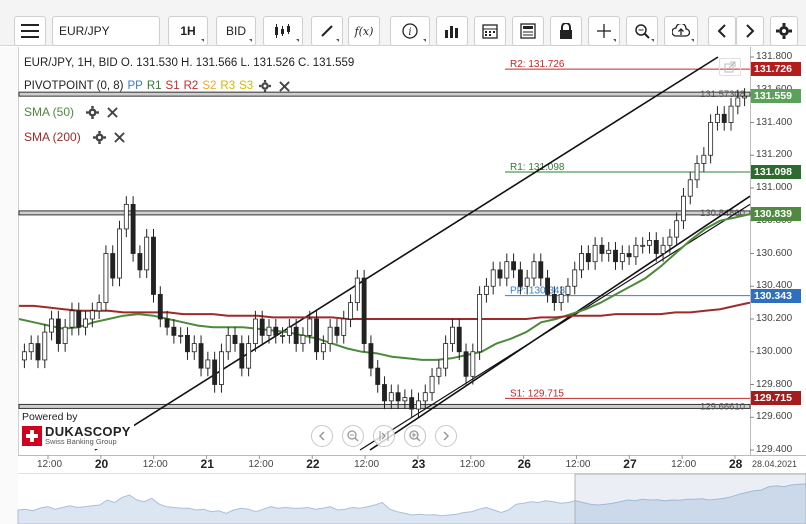 Image resolution: width=806 pixels, height=524 pixels. I want to click on chevron-right-icon, so click(446, 436).